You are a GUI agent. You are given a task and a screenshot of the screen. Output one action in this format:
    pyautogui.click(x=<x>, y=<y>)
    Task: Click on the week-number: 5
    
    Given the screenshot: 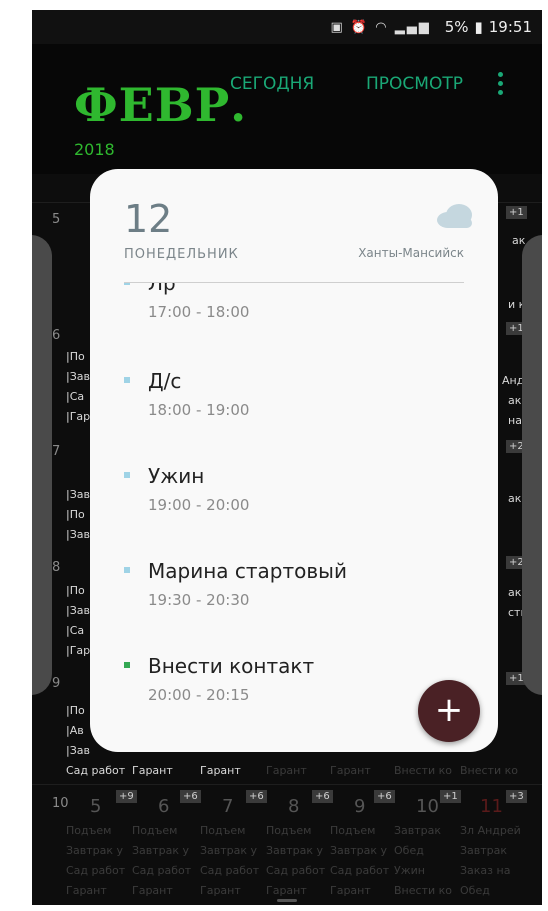 What is the action you would take?
    pyautogui.click(x=56, y=219)
    